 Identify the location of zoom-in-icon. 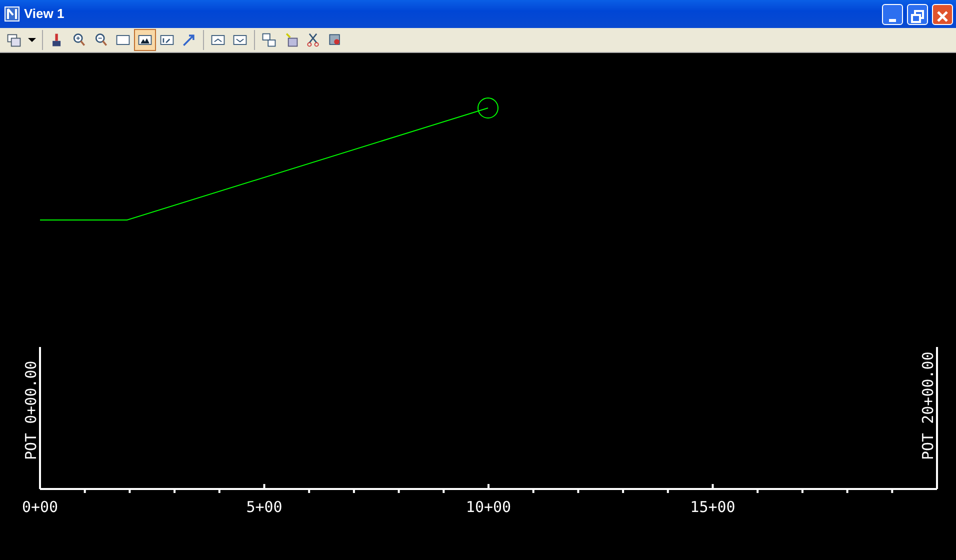
(79, 40).